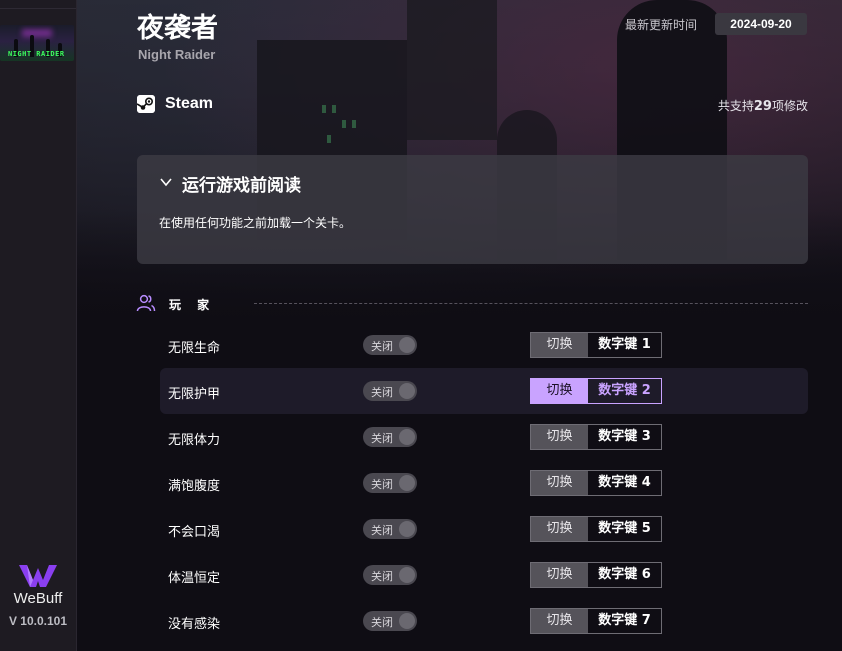  I want to click on support-count: 共支持29项修改, so click(763, 105).